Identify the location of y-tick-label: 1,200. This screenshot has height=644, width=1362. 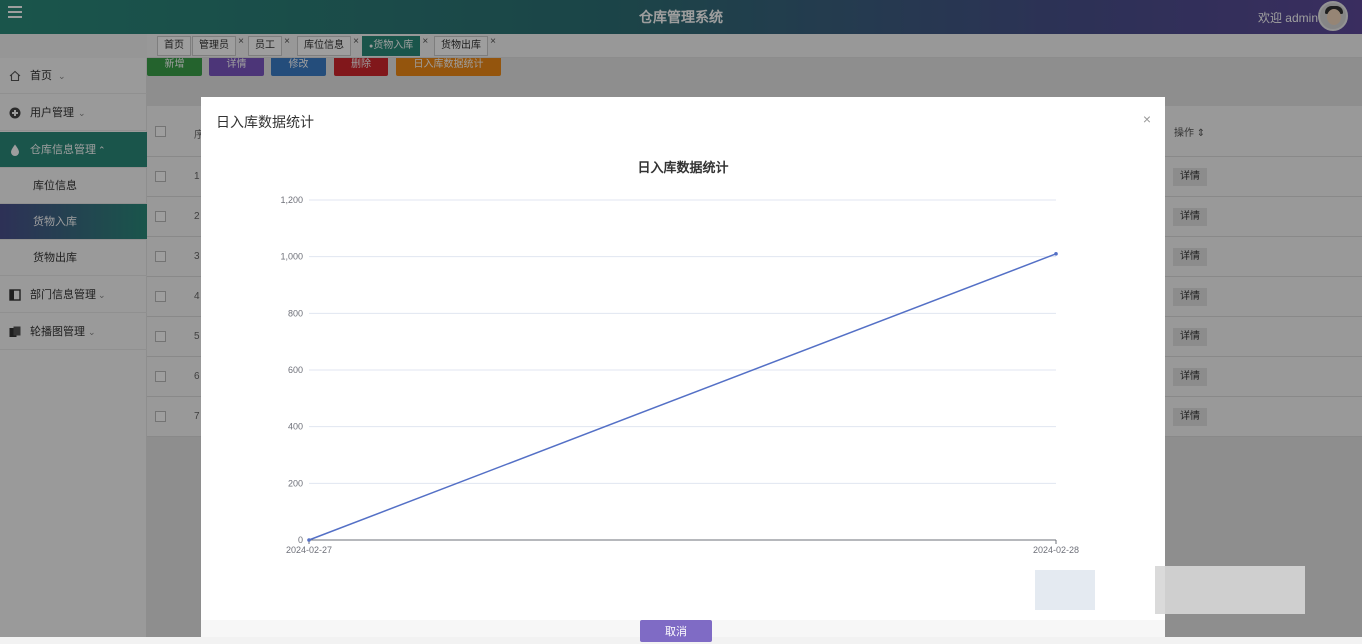
(291, 200).